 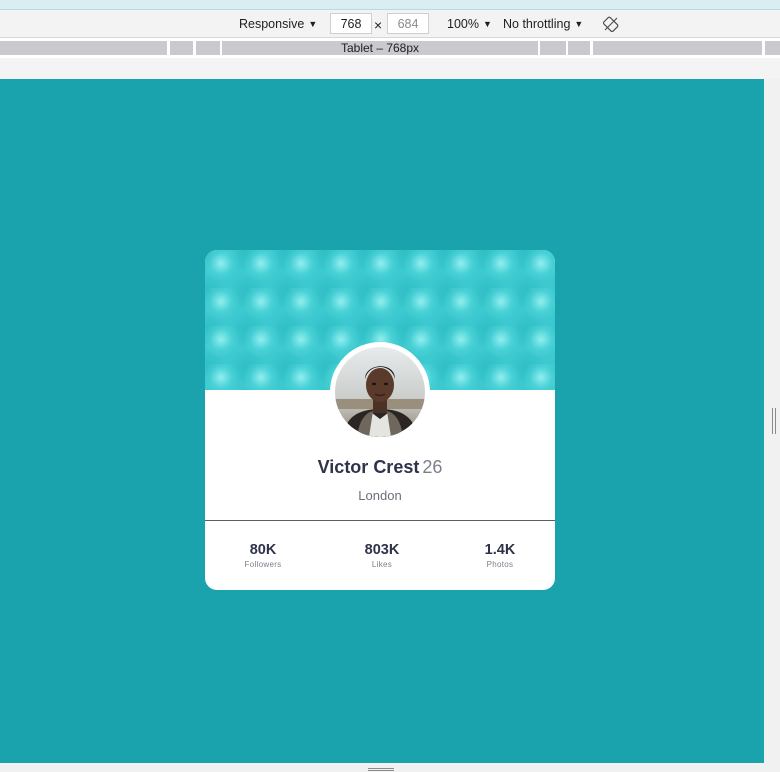 What do you see at coordinates (368, 467) in the screenshot?
I see `profile-name: Victor Crest` at bounding box center [368, 467].